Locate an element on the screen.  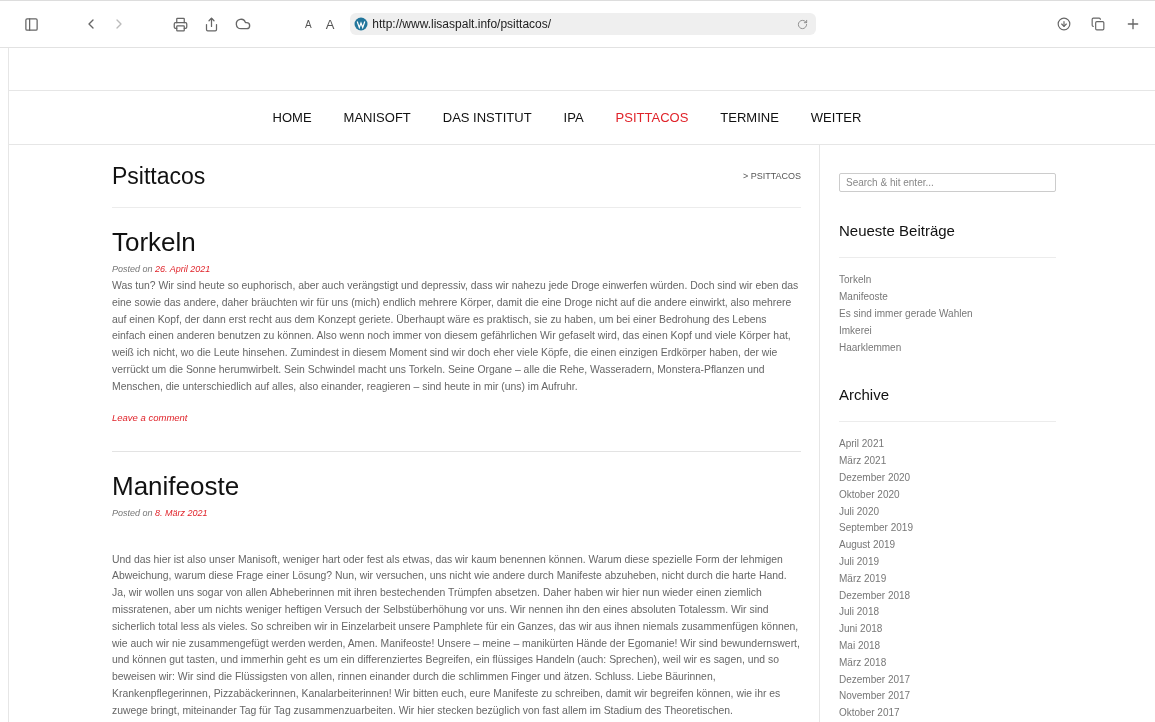
printer-icon is located at coordinates (180, 24).